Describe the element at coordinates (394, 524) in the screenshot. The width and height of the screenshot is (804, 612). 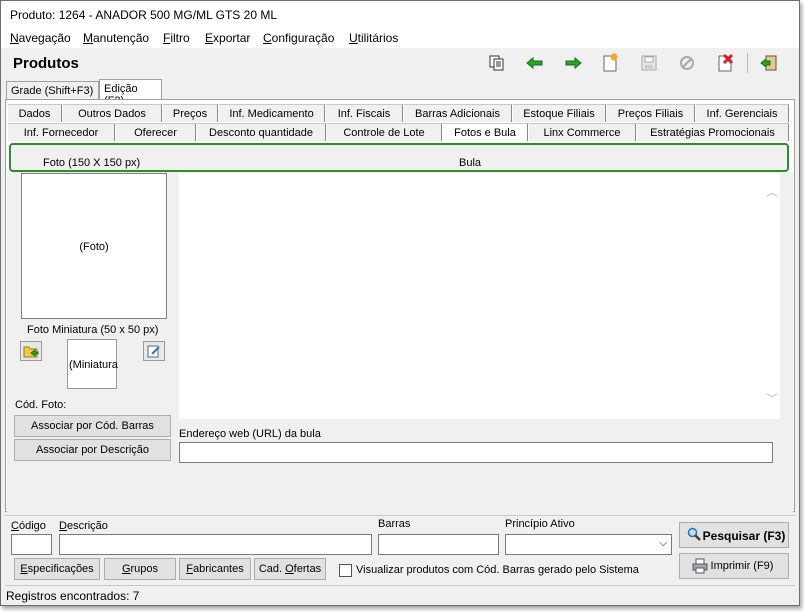
I see `barras-label: Barras` at that location.